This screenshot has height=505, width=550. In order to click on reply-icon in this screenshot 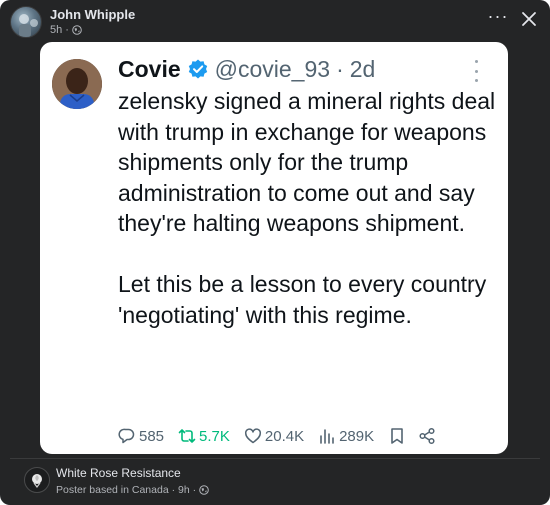, I will do `click(126, 436)`.